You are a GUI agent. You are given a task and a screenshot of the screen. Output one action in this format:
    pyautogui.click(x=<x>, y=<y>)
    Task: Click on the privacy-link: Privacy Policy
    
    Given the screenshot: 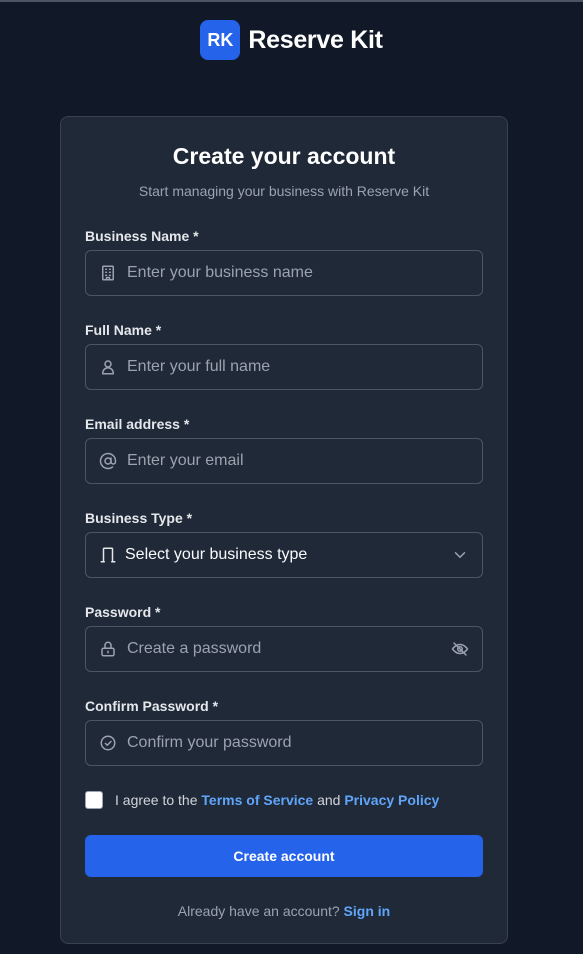 What is the action you would take?
    pyautogui.click(x=391, y=800)
    